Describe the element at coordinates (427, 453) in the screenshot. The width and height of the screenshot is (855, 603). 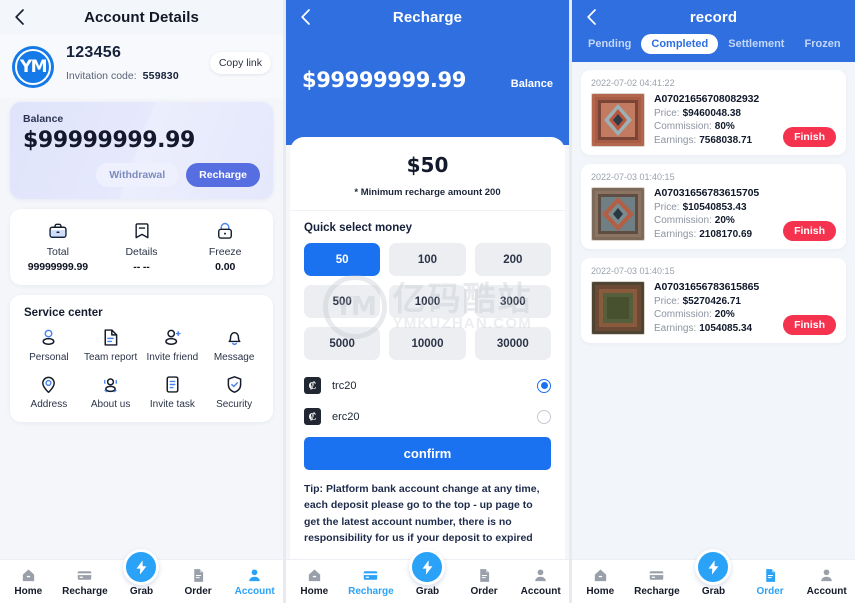
I see `confirm-button: confirm` at that location.